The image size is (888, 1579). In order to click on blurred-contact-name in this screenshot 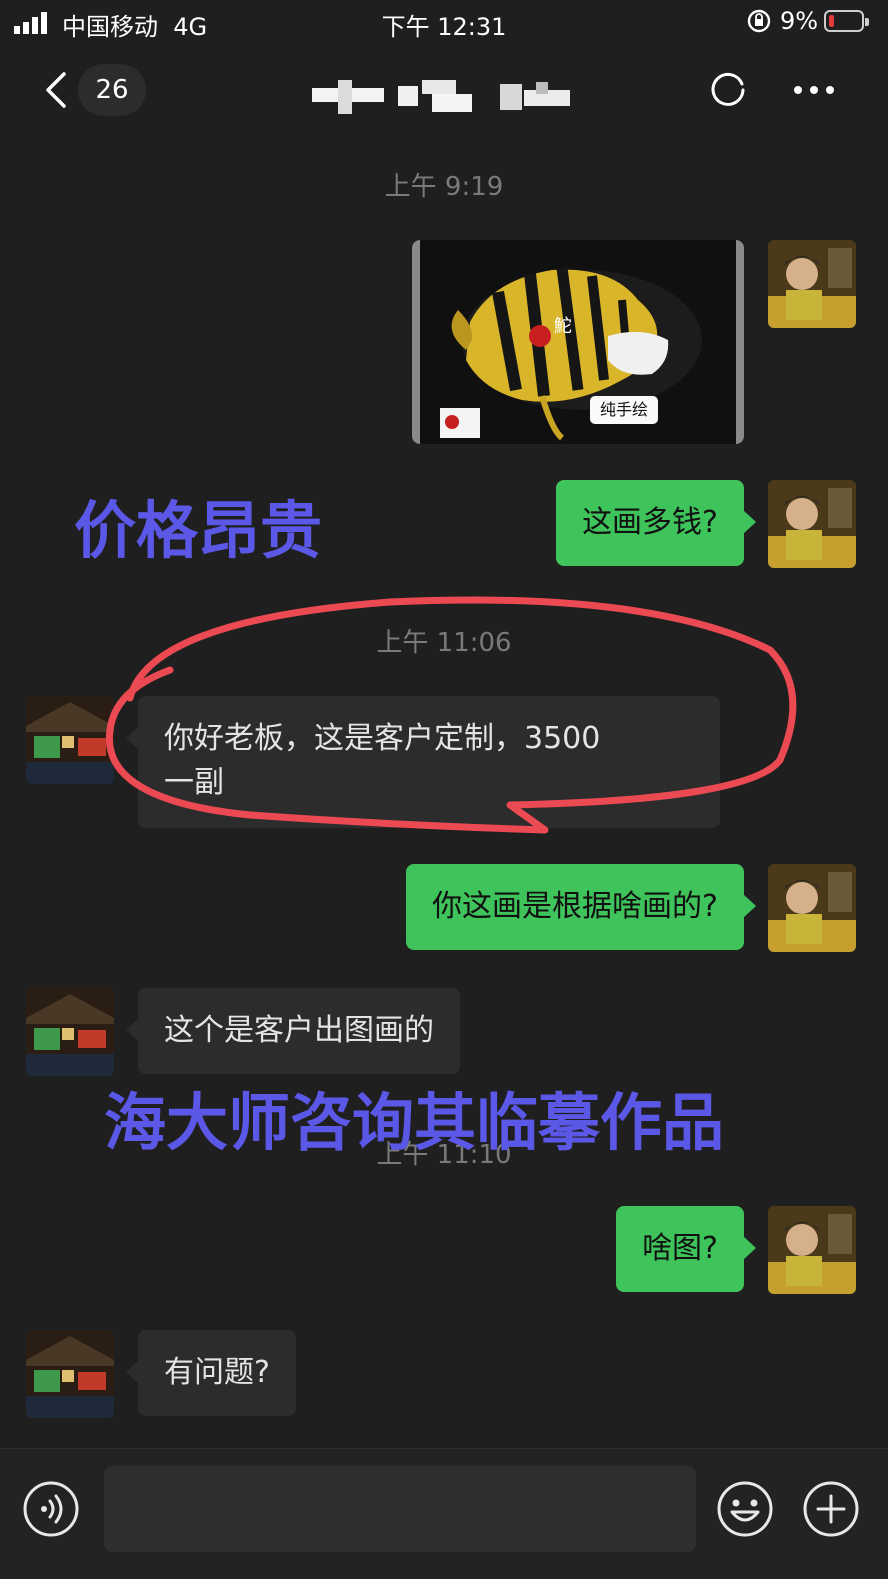, I will do `click(441, 97)`.